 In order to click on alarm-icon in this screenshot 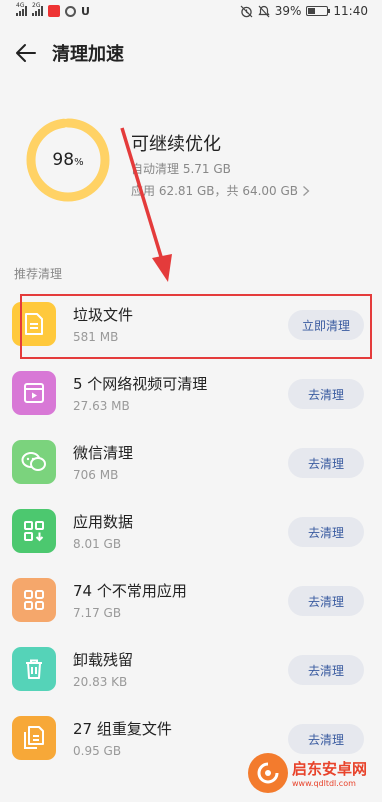, I will do `click(246, 11)`.